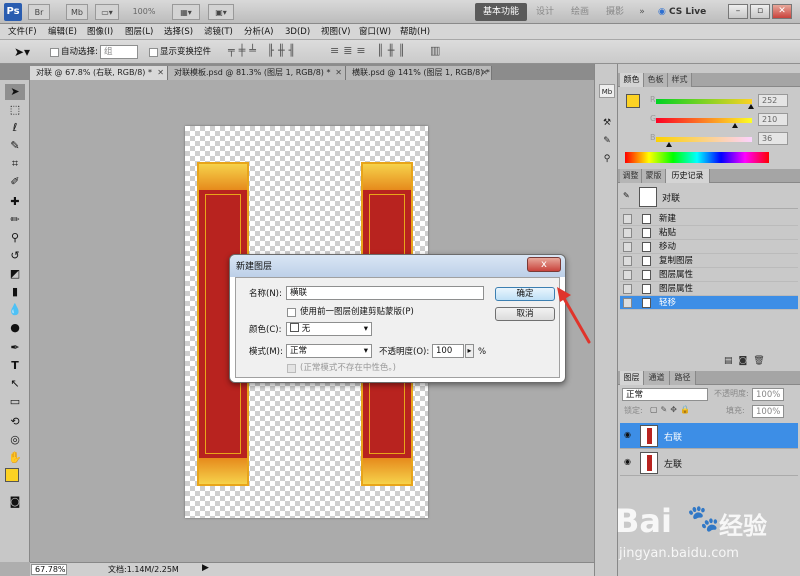  Describe the element at coordinates (580, 12) in the screenshot. I see `workspace-paint: 绘画` at that location.